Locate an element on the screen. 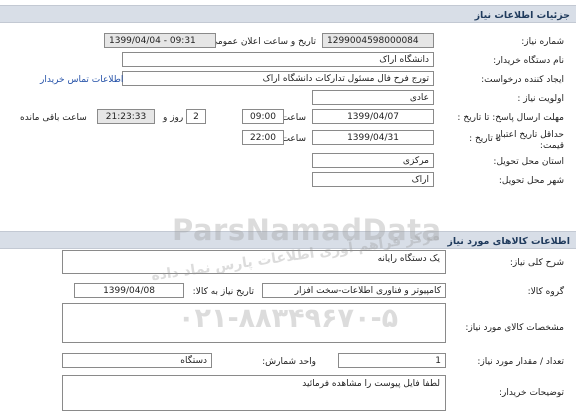 This screenshot has width=576, height=411. city-field: اراک is located at coordinates (373, 179).